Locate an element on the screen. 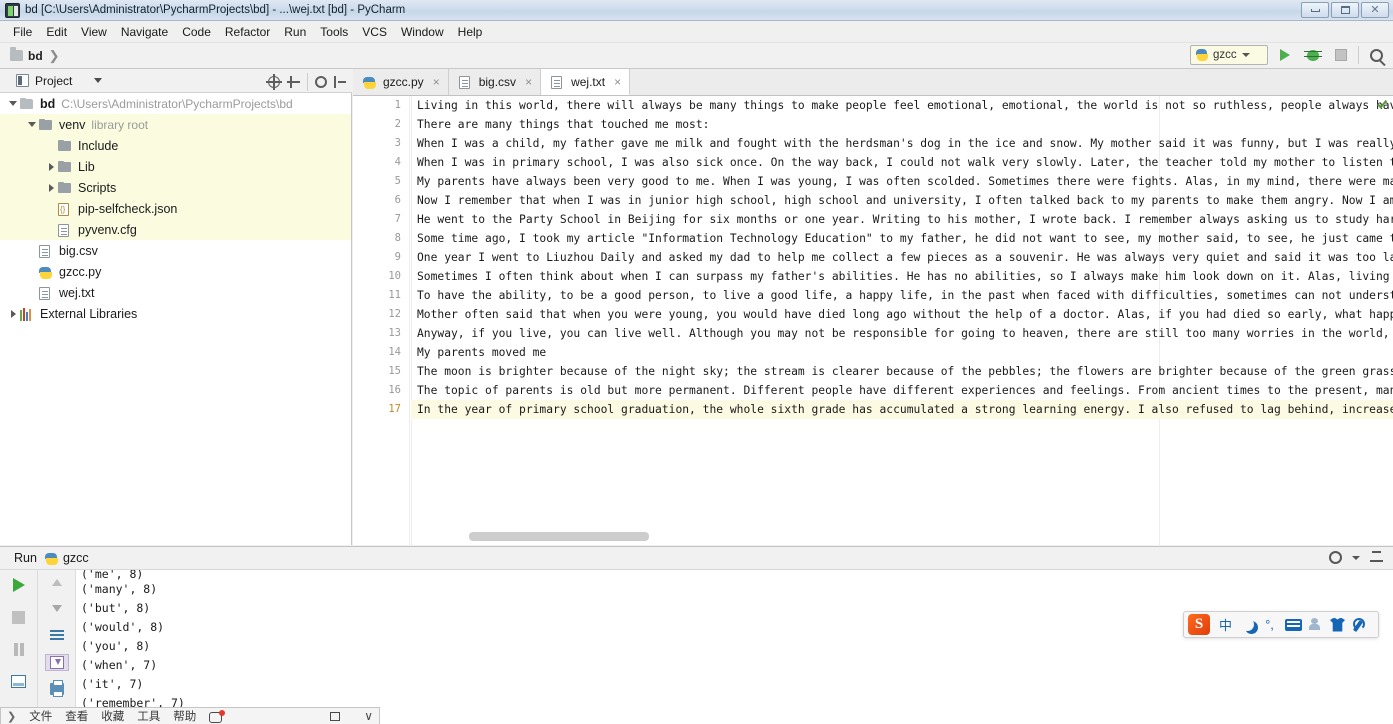 This screenshot has width=1393, height=724. search-everywhere-button is located at coordinates (1376, 55).